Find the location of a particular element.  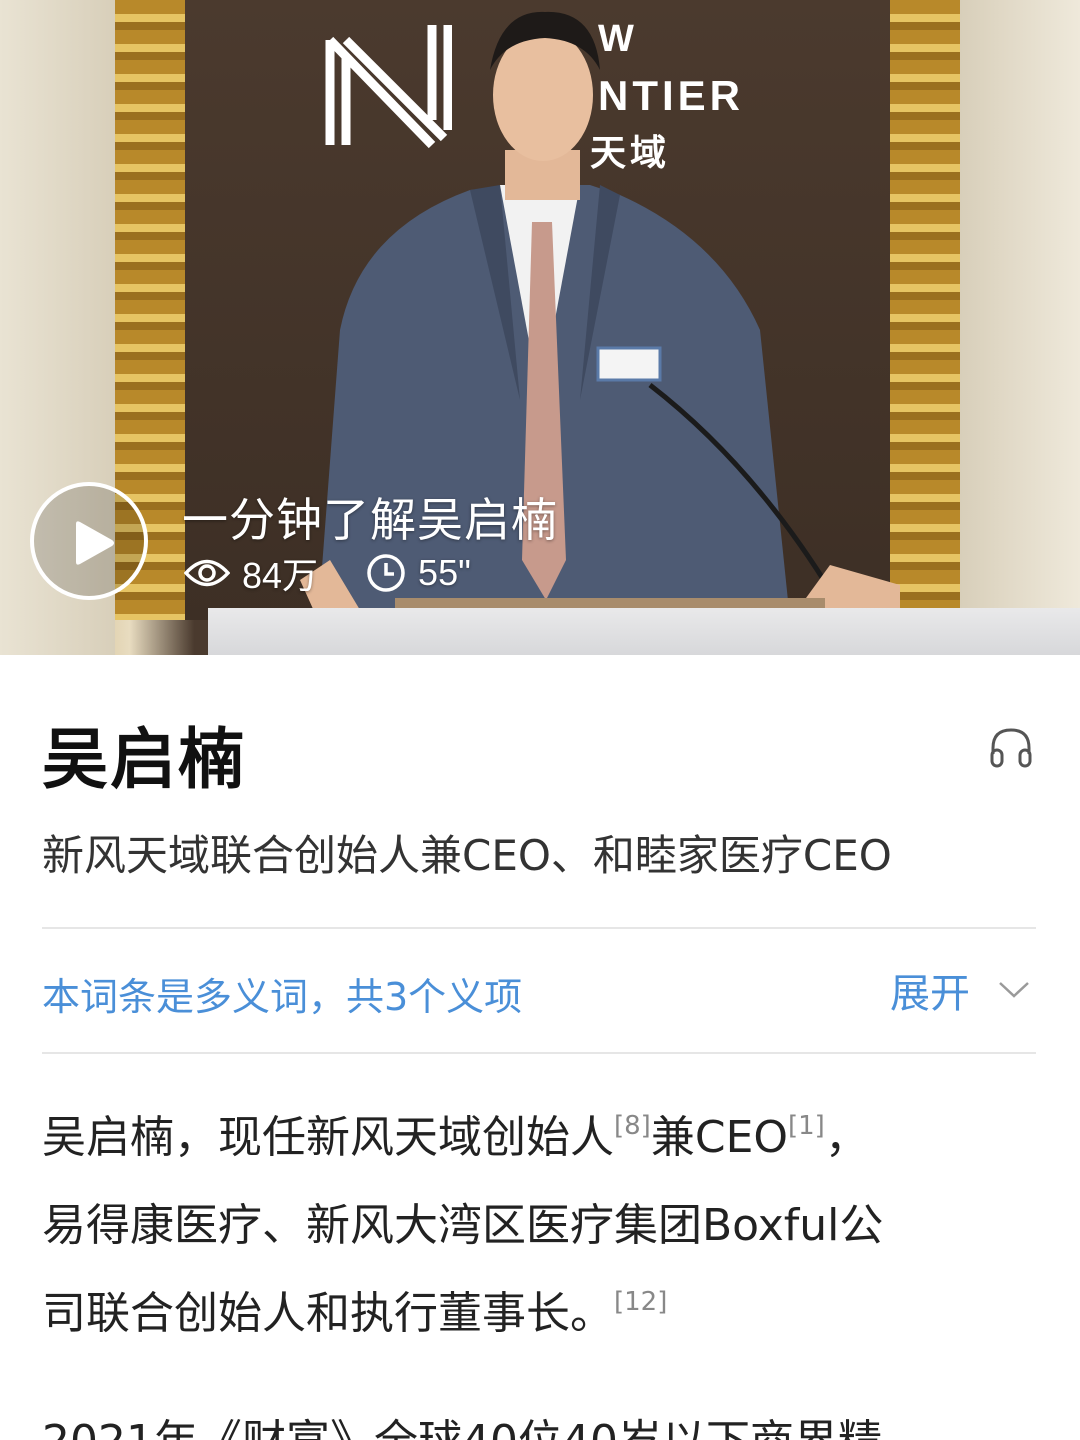

reference-link: [8] is located at coordinates (632, 1126).